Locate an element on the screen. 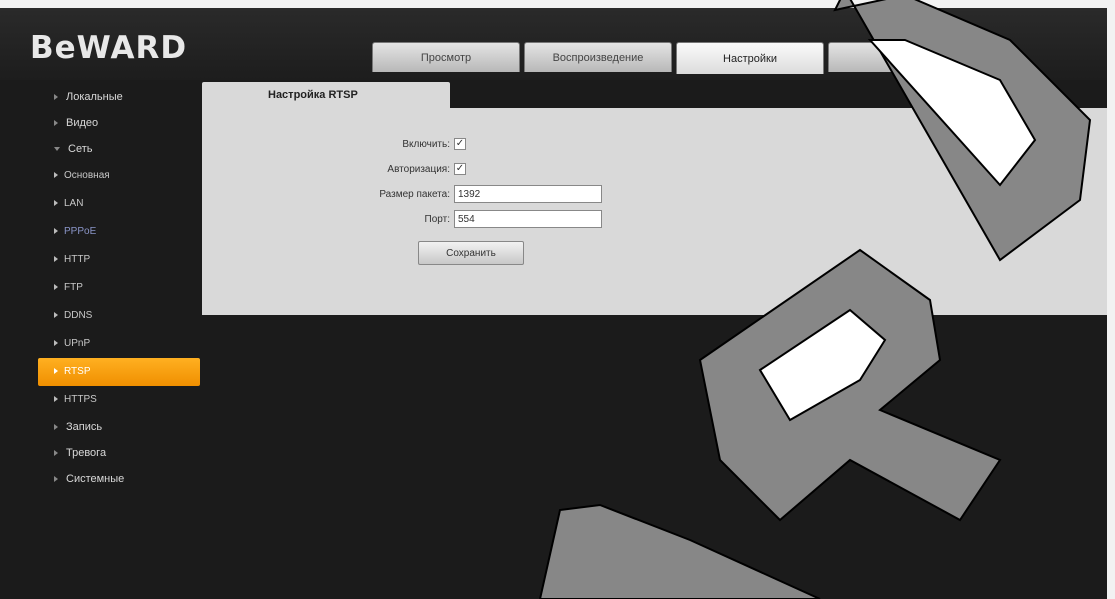  sidebar-item-system: Системные is located at coordinates (119, 479).